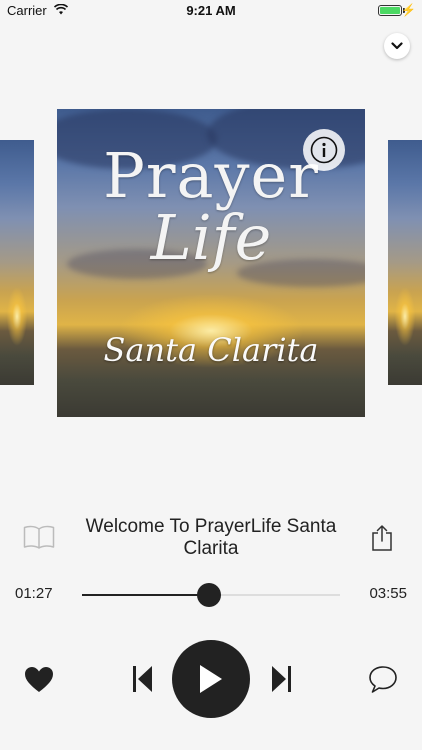 The width and height of the screenshot is (422, 750). I want to click on status-bar: Carrier 9:21 AM ⚡, so click(211, 11).